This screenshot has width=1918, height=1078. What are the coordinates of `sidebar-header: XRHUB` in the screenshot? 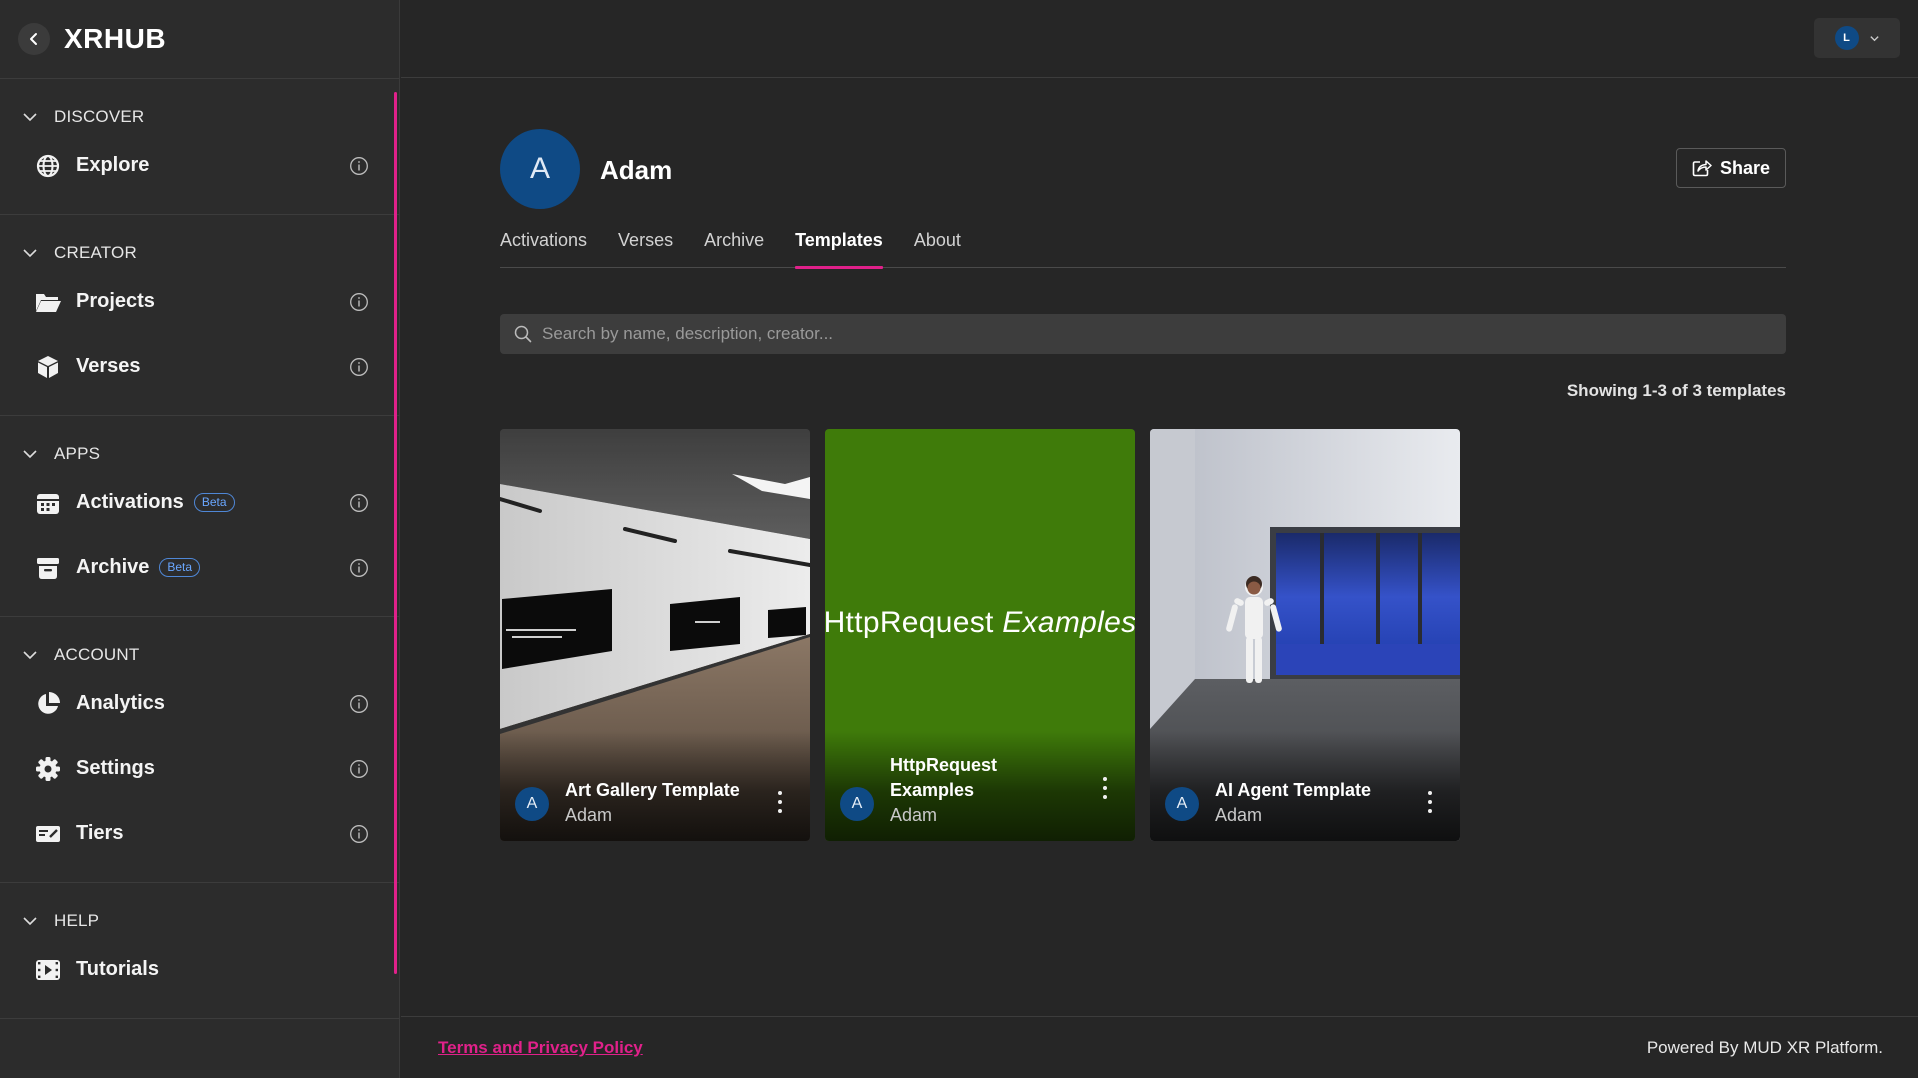 It's located at (199, 39).